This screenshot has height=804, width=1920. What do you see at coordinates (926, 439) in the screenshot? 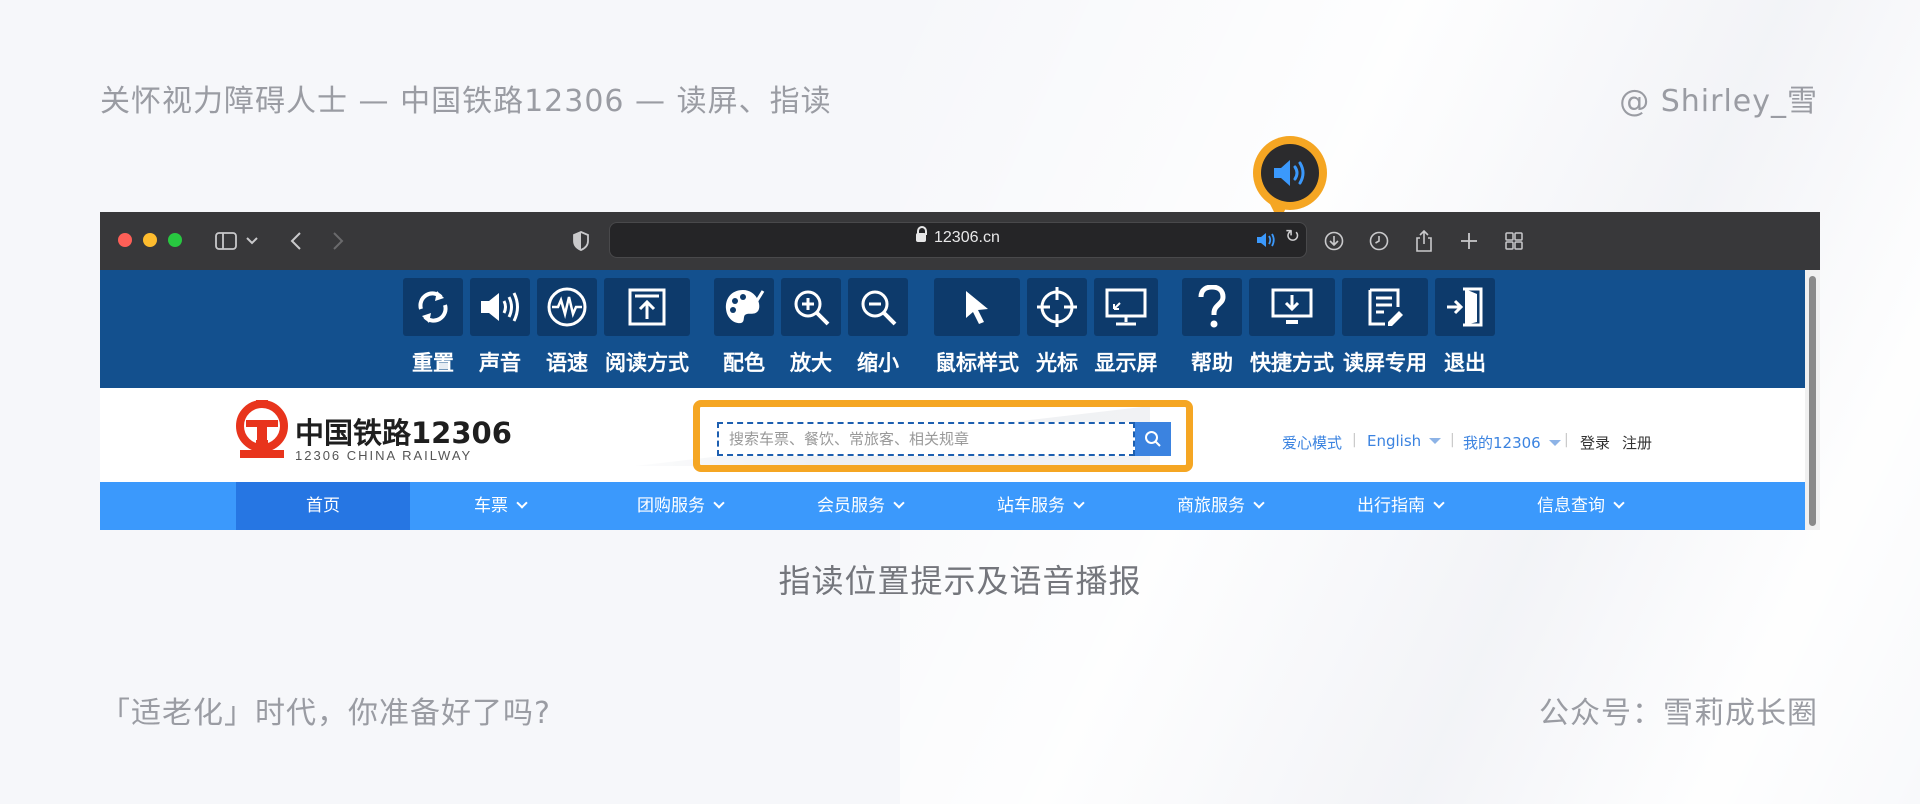
I see `search-input` at bounding box center [926, 439].